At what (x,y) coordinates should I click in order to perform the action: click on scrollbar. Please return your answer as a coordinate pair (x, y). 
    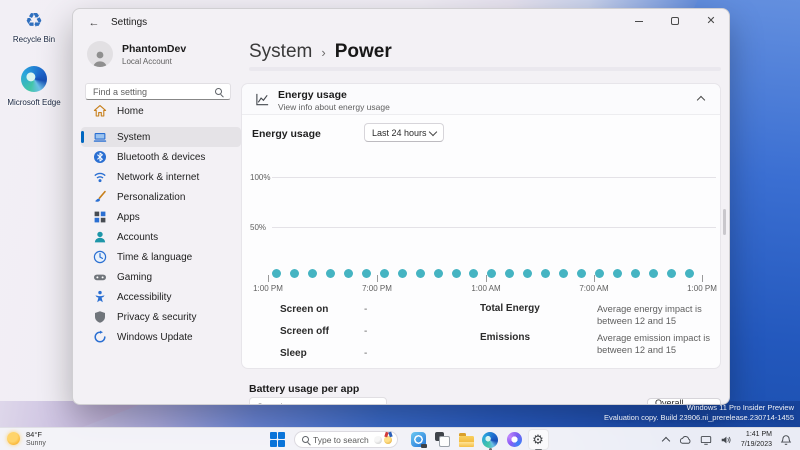
    Looking at the image, I should click on (724, 222).